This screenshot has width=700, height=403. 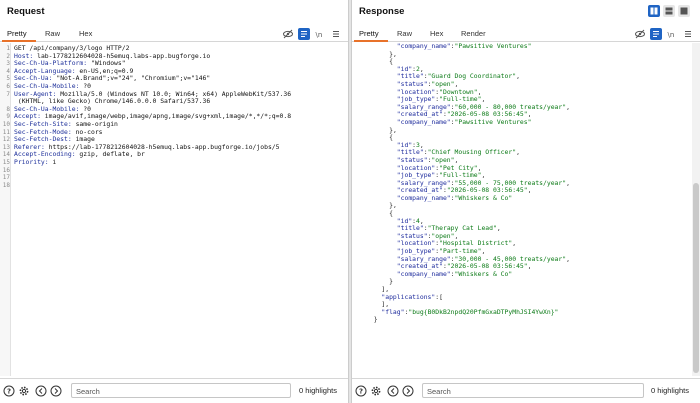 What do you see at coordinates (528, 222) in the screenshot?
I see `json-line: "id":4,` at bounding box center [528, 222].